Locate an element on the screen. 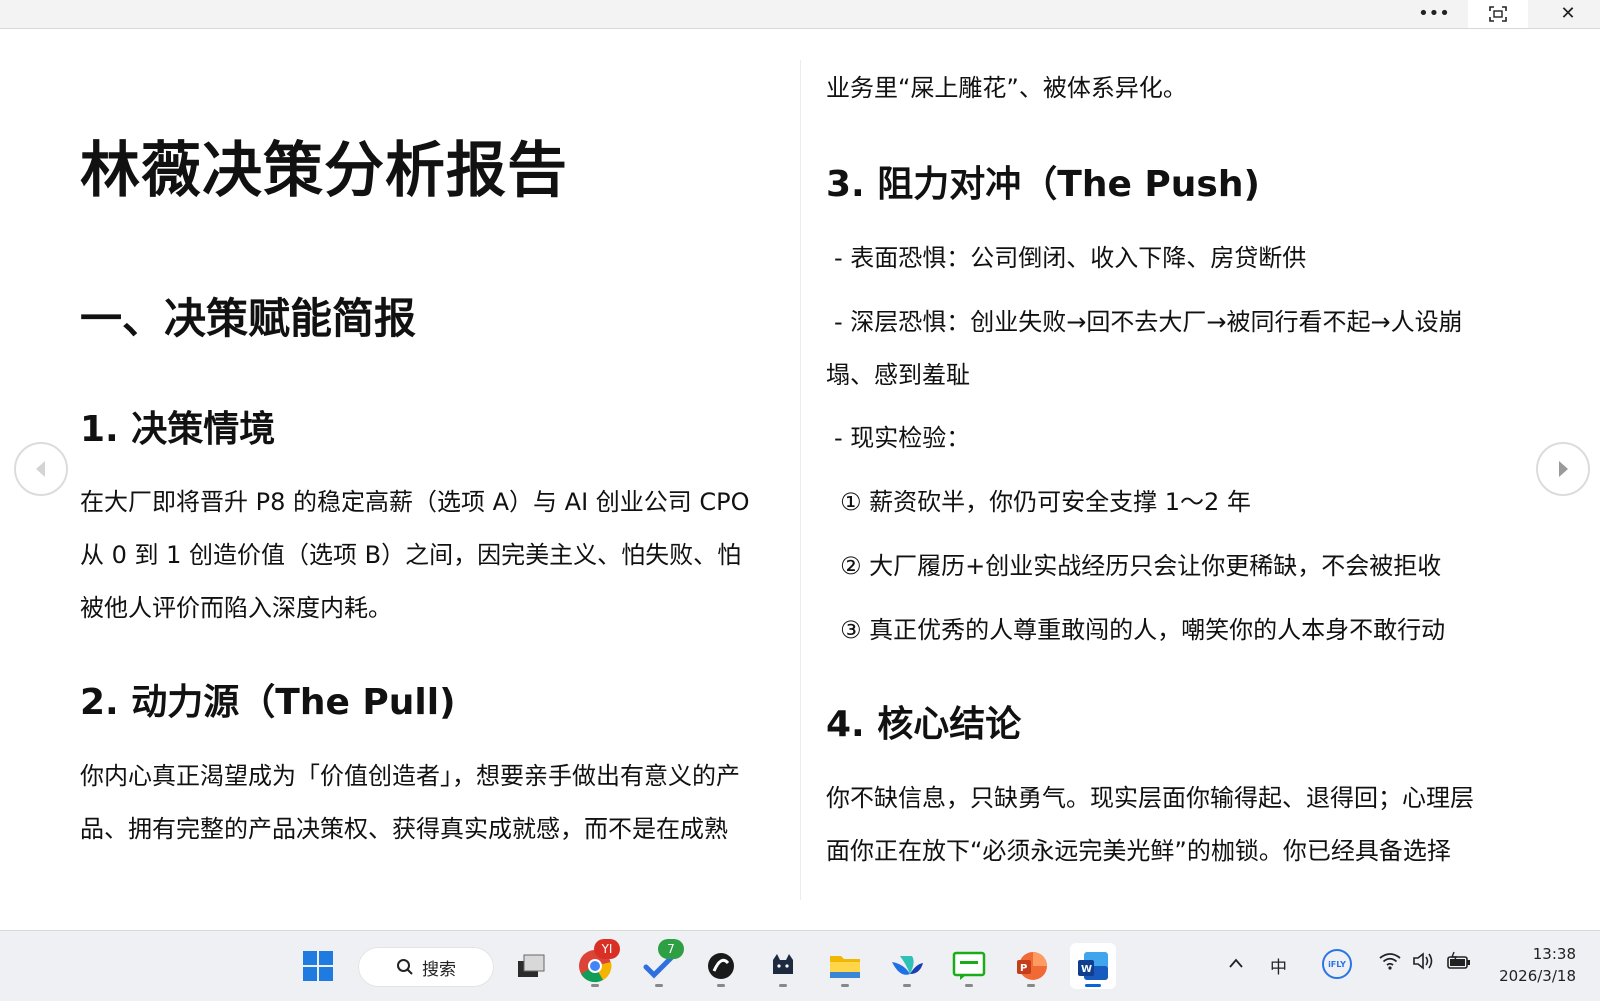  list-item: - 表面恐惧：公司倒闭、收入下降、房贷断供 is located at coordinates (1070, 258).